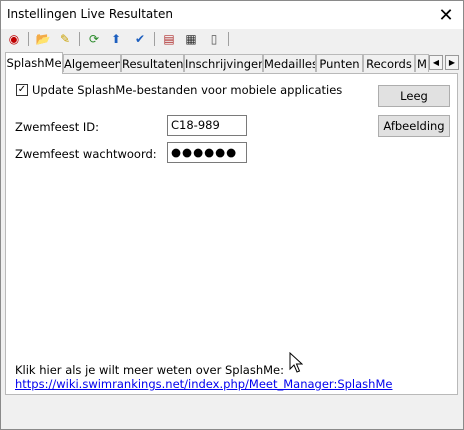  Describe the element at coordinates (214, 39) in the screenshot. I see `document-icon: ▯` at that location.